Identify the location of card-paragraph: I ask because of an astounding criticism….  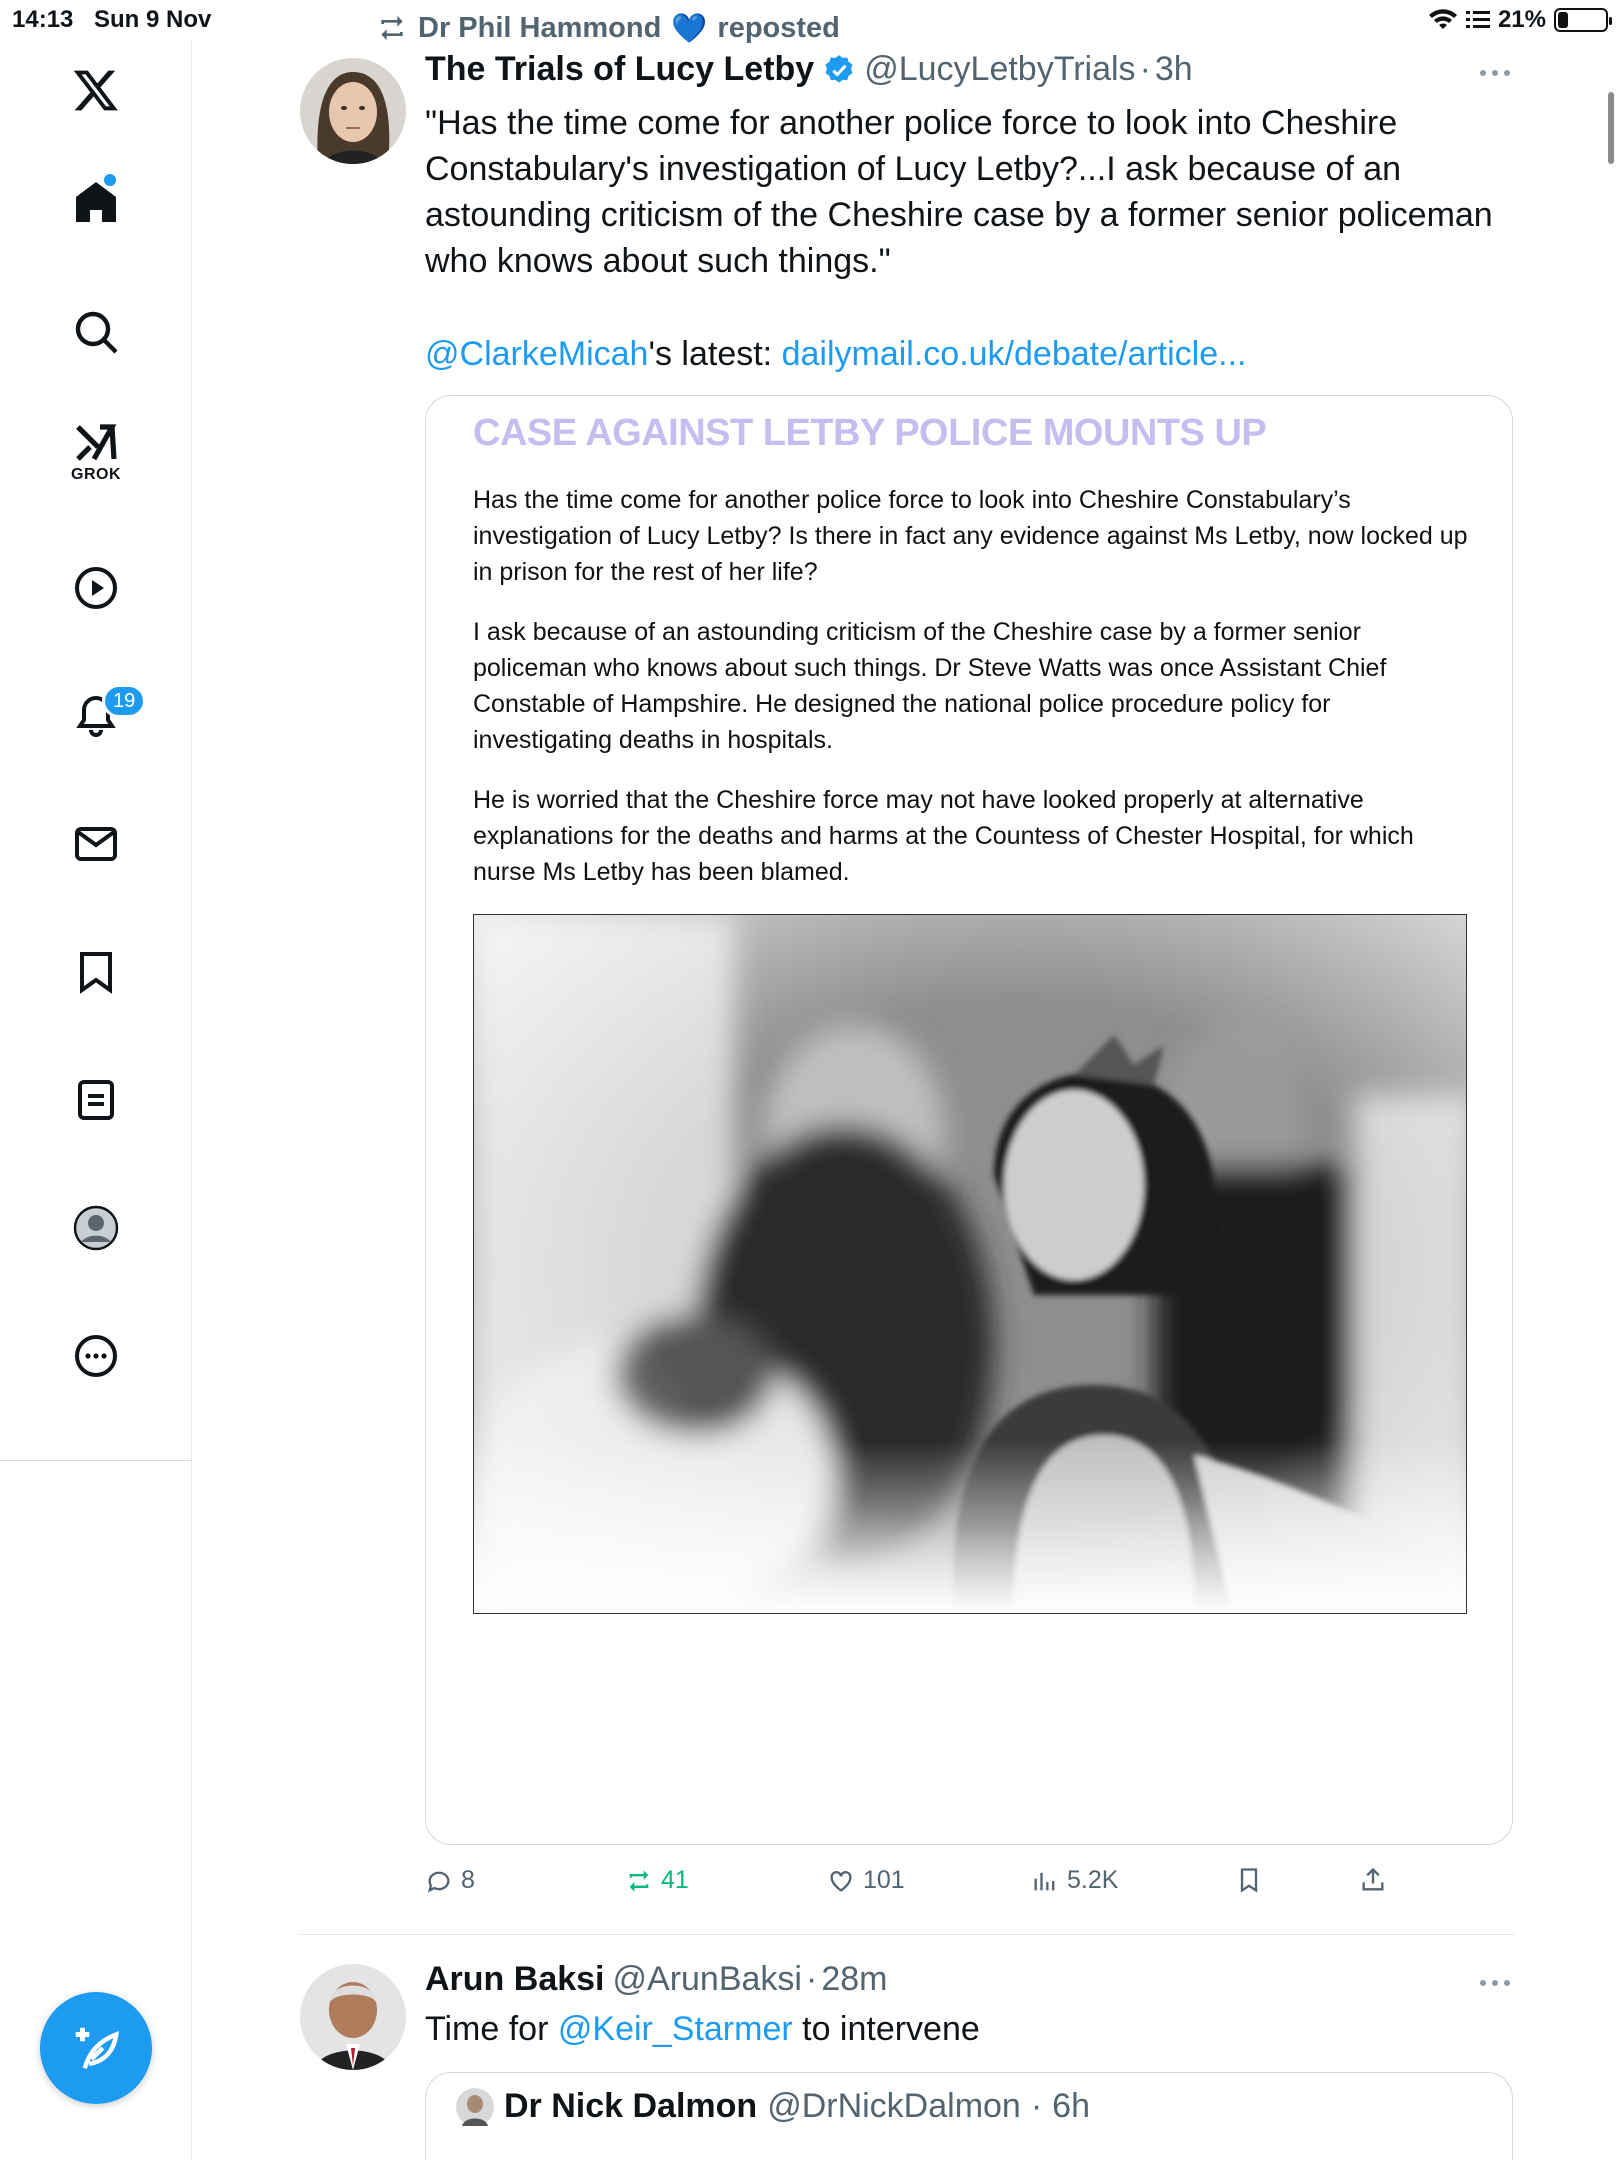
(930, 686).